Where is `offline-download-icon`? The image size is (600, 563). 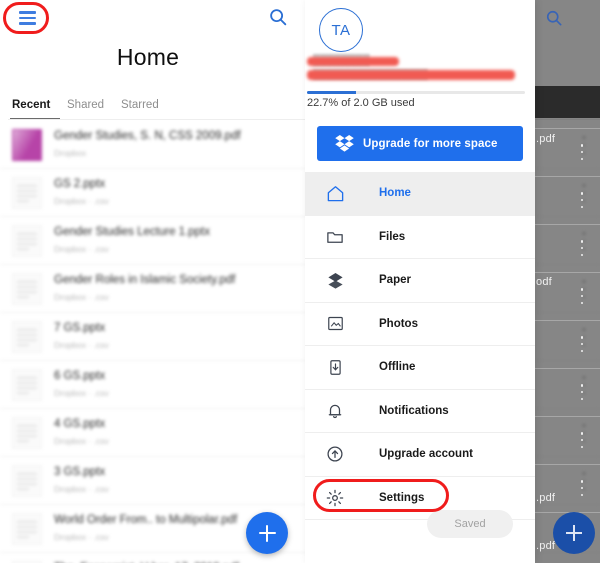 offline-download-icon is located at coordinates (335, 367).